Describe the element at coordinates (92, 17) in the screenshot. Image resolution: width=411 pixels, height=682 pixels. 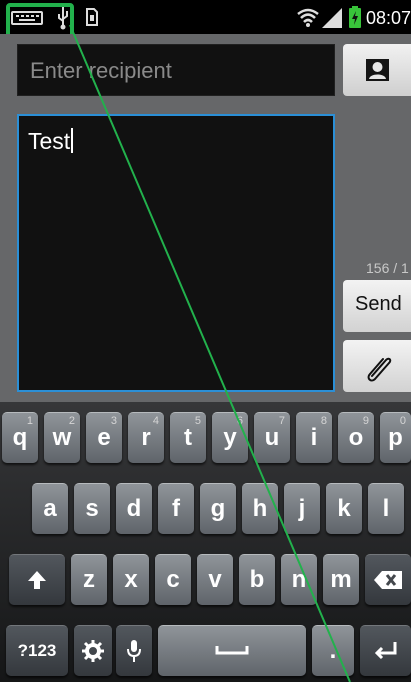
I see `sim-icon` at that location.